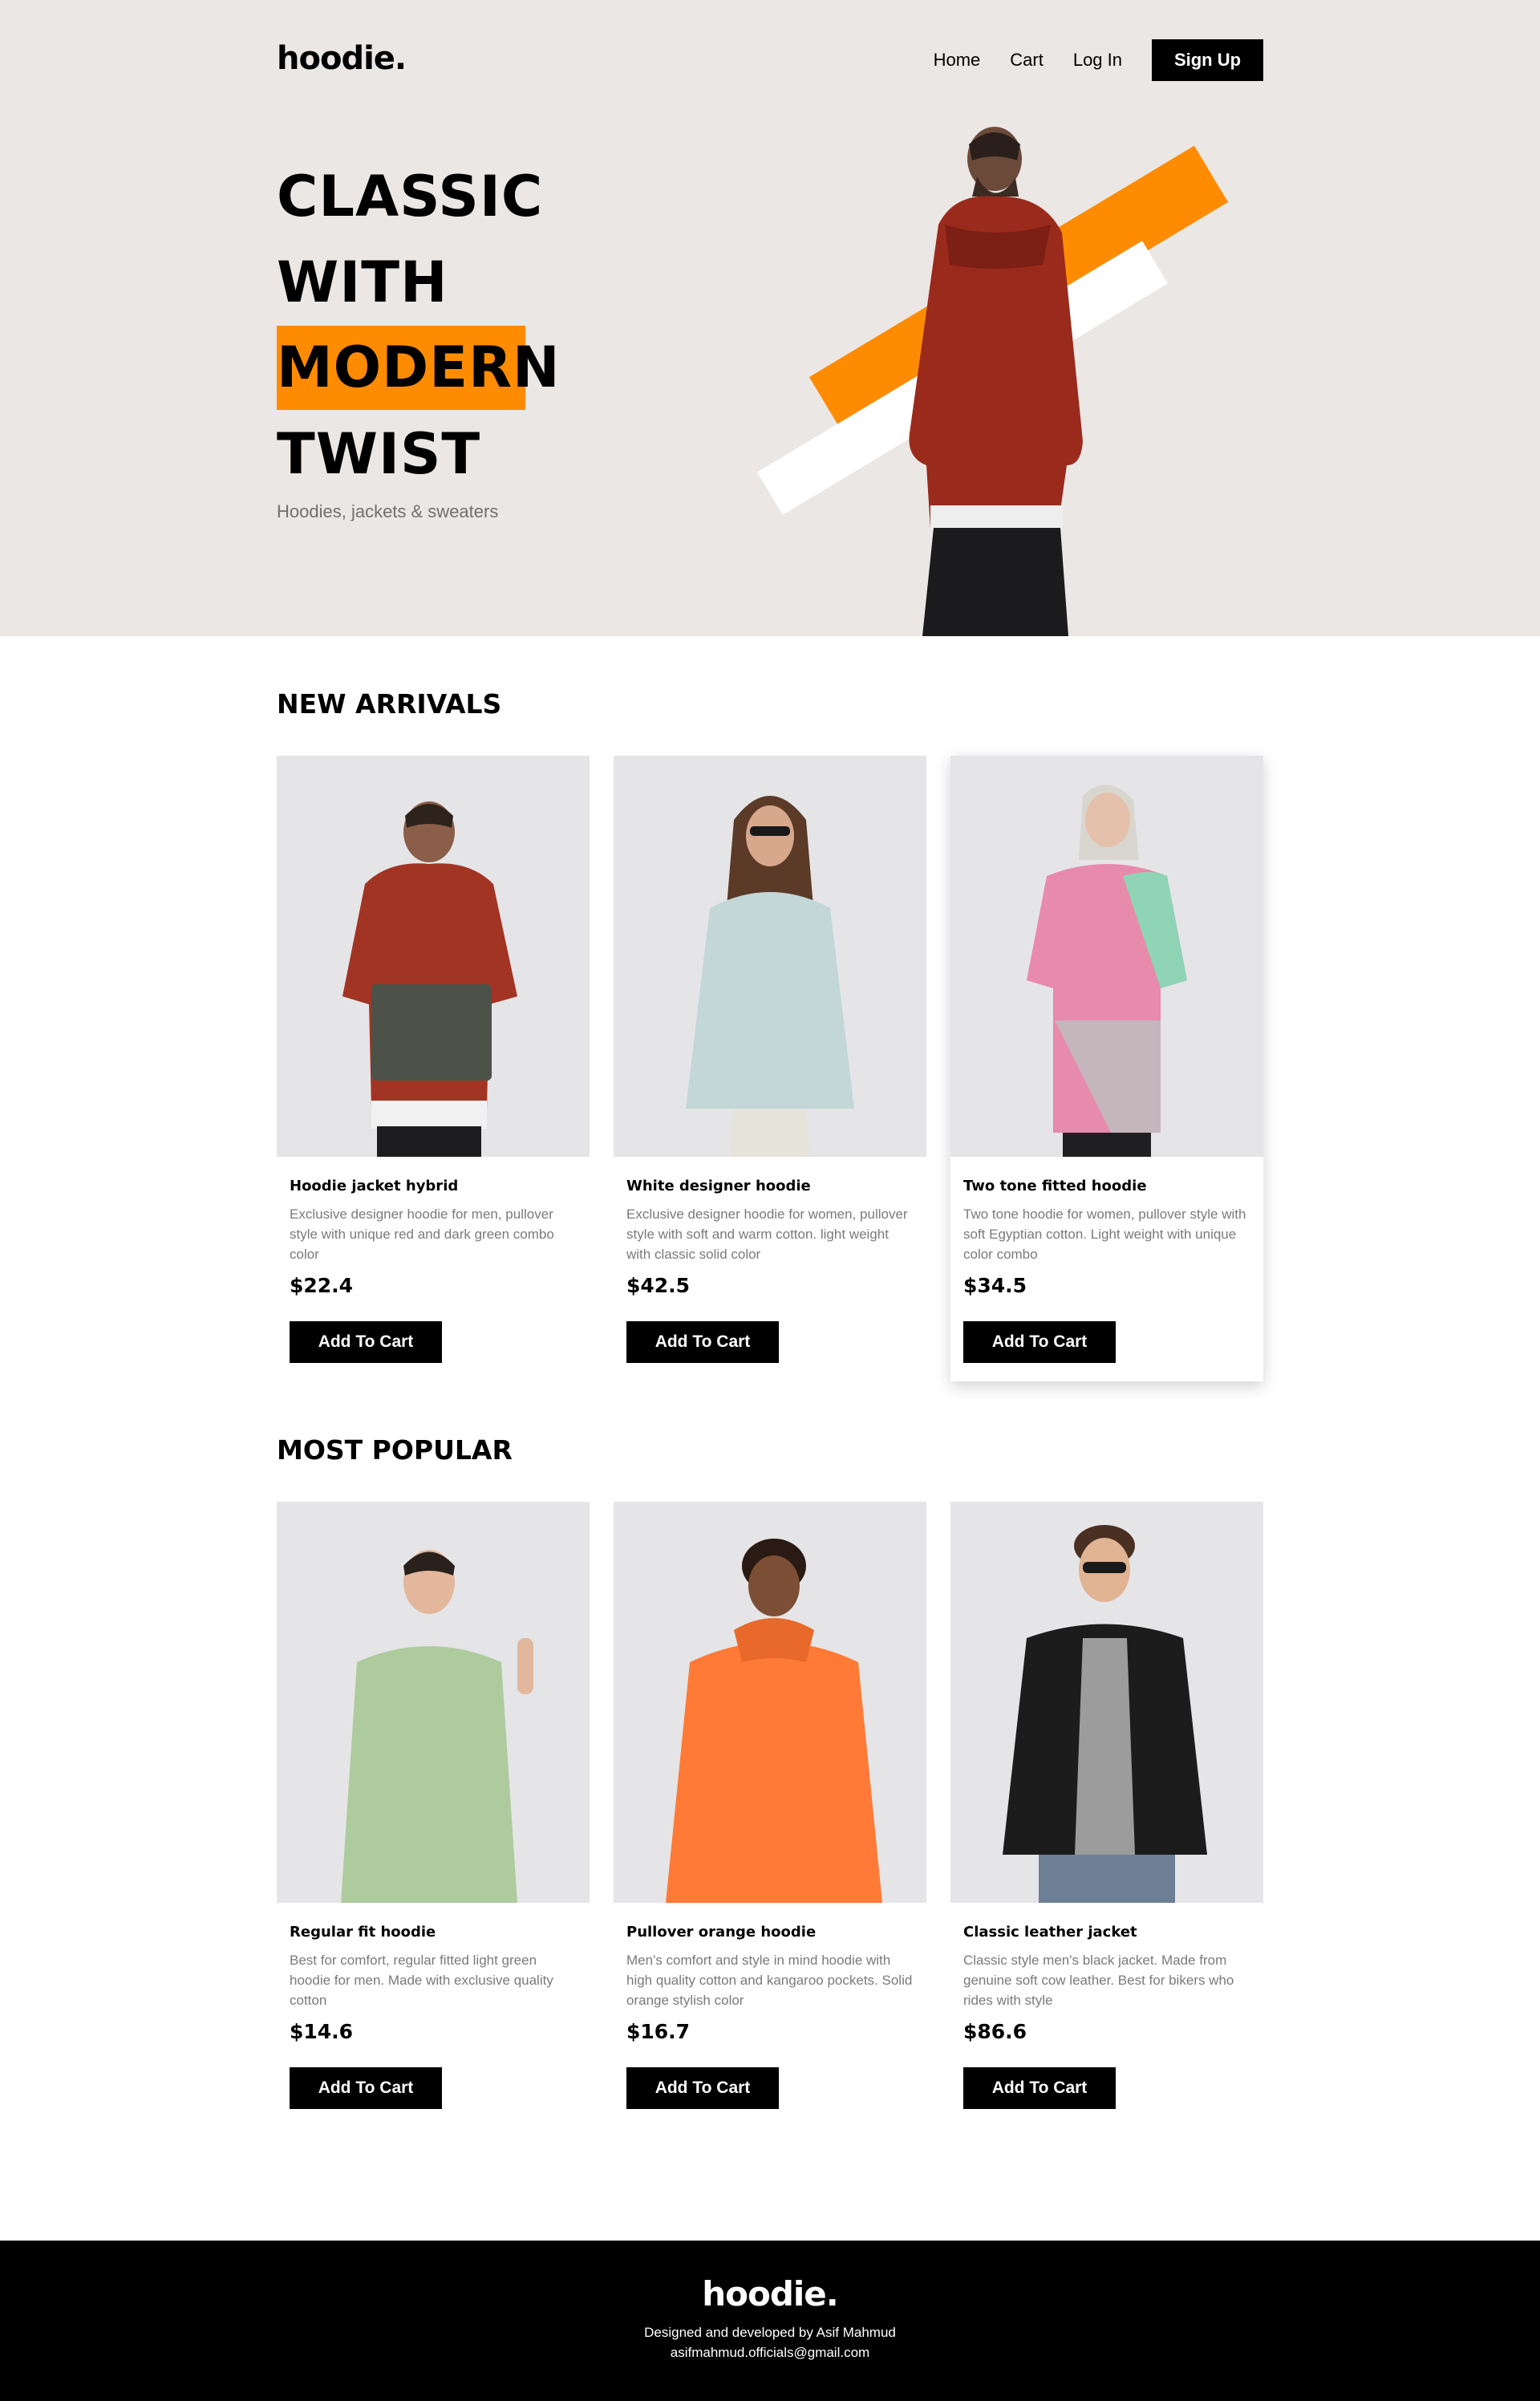 The image size is (1540, 2401). I want to click on footer-email: asifmahmud.officials@gmail.com, so click(770, 2353).